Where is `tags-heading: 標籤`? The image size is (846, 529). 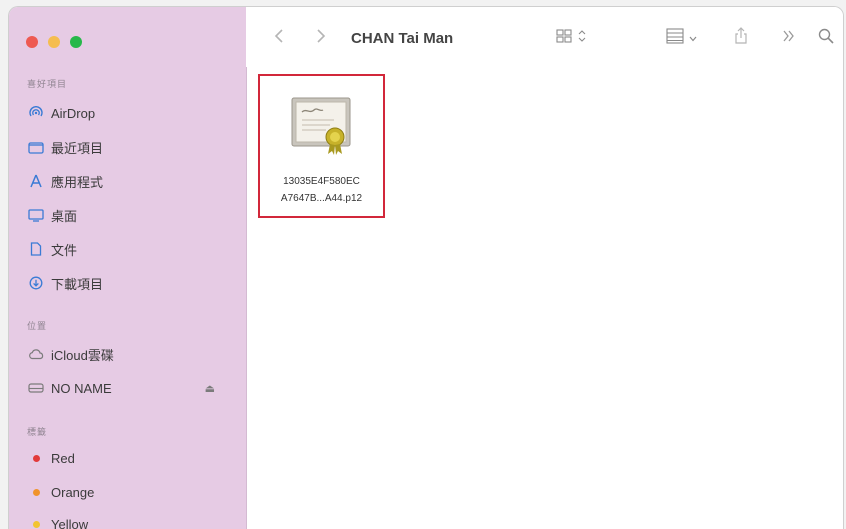 tags-heading: 標籤 is located at coordinates (37, 431).